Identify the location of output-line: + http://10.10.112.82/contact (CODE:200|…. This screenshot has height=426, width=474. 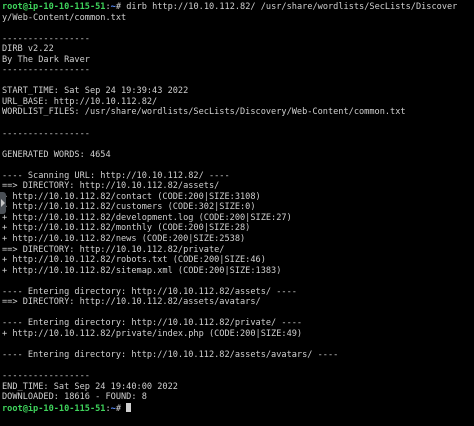
(131, 196).